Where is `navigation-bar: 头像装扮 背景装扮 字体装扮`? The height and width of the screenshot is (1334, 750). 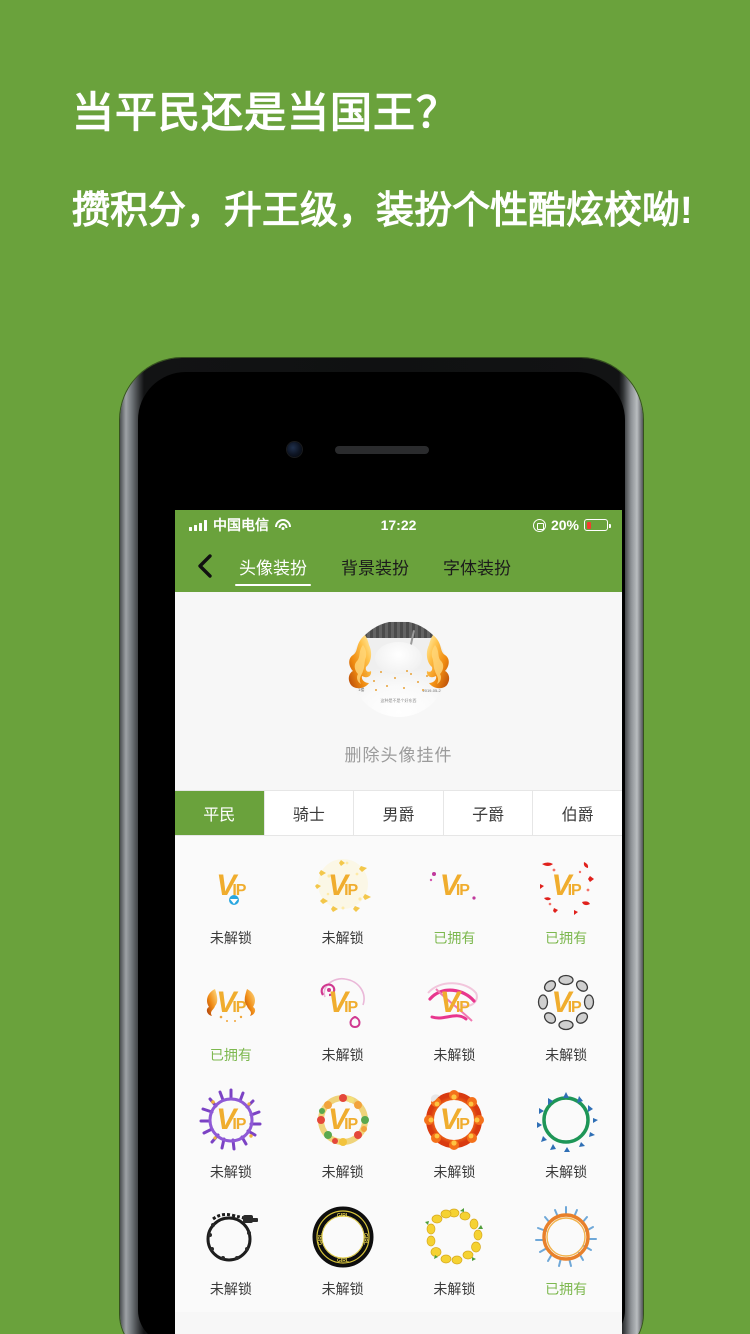 navigation-bar: 头像装扮 背景装扮 字体装扮 is located at coordinates (398, 566).